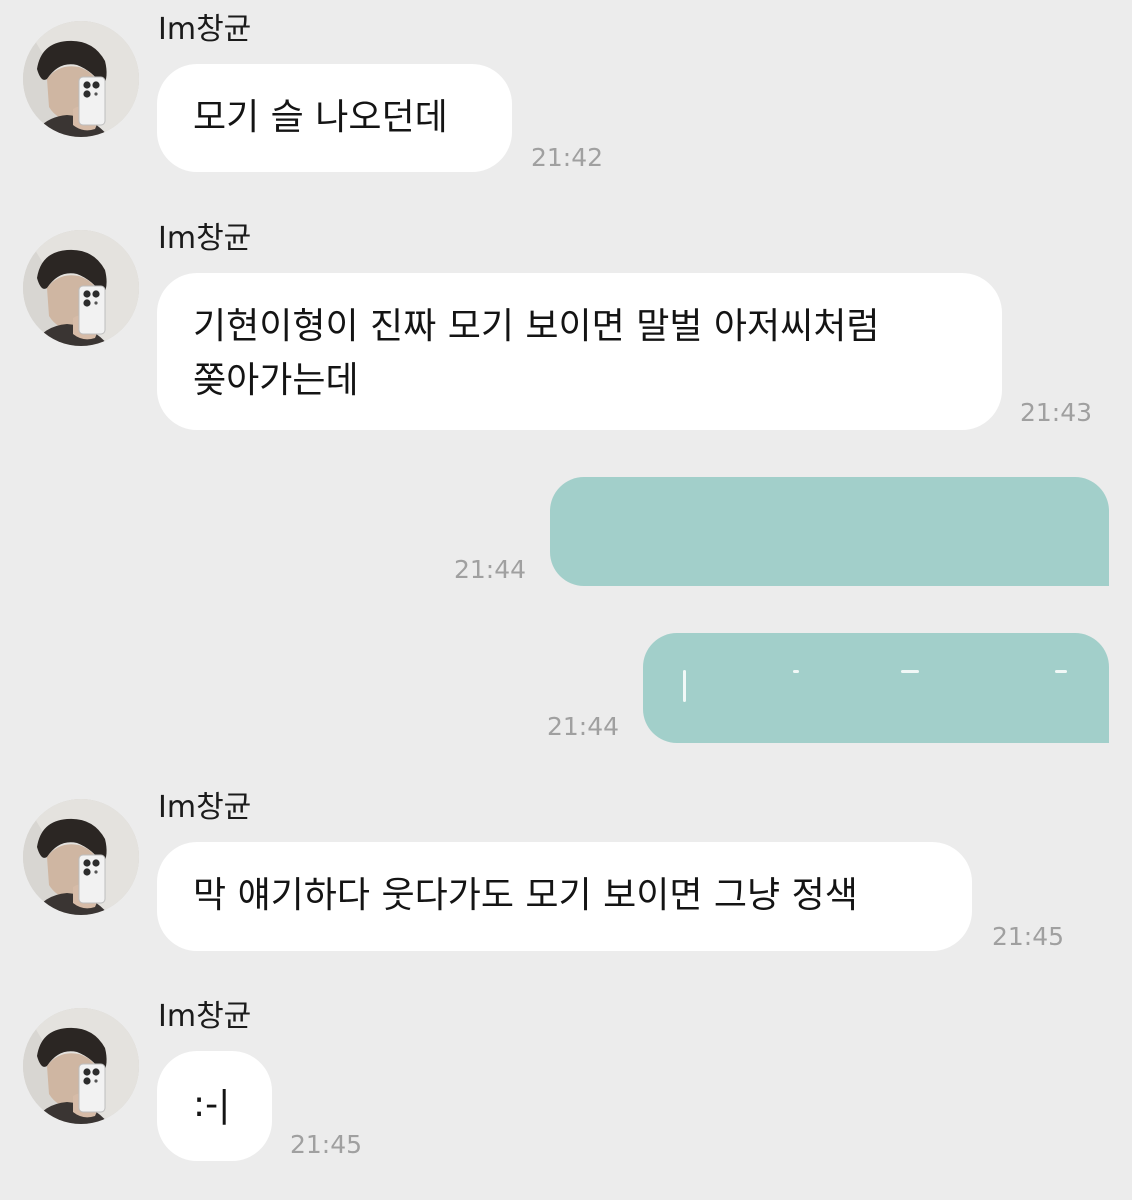 This screenshot has width=1132, height=1200. I want to click on message-bubble-incoming: :-|, so click(214, 1106).